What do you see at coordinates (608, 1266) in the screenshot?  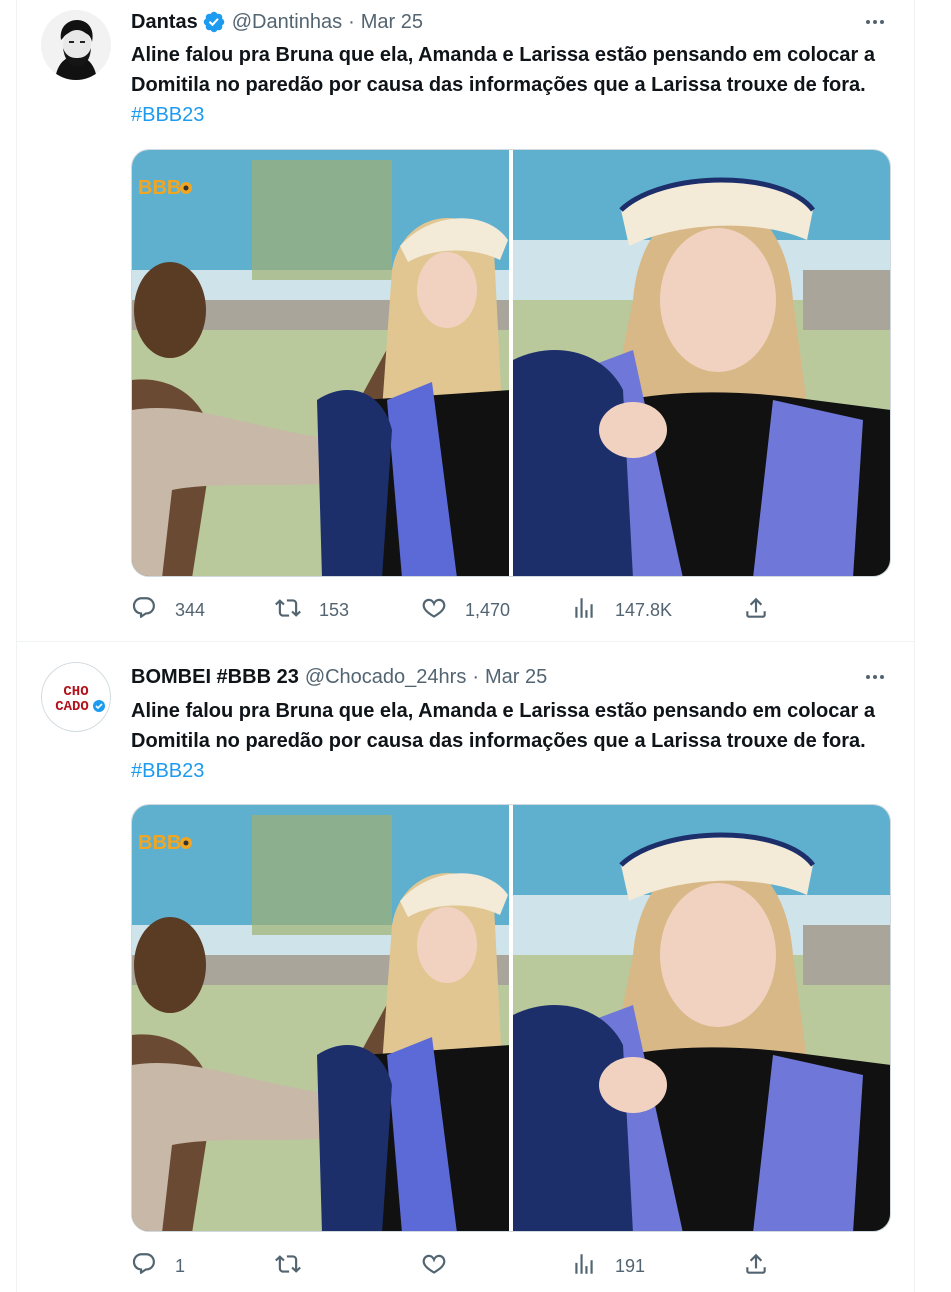 I see `views-button: 191` at bounding box center [608, 1266].